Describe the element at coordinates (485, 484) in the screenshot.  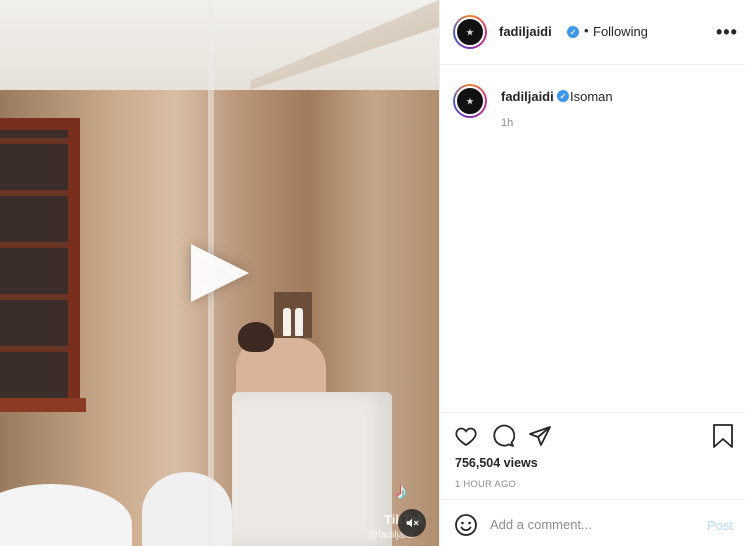
I see `post-age: 1 HOUR AGO` at that location.